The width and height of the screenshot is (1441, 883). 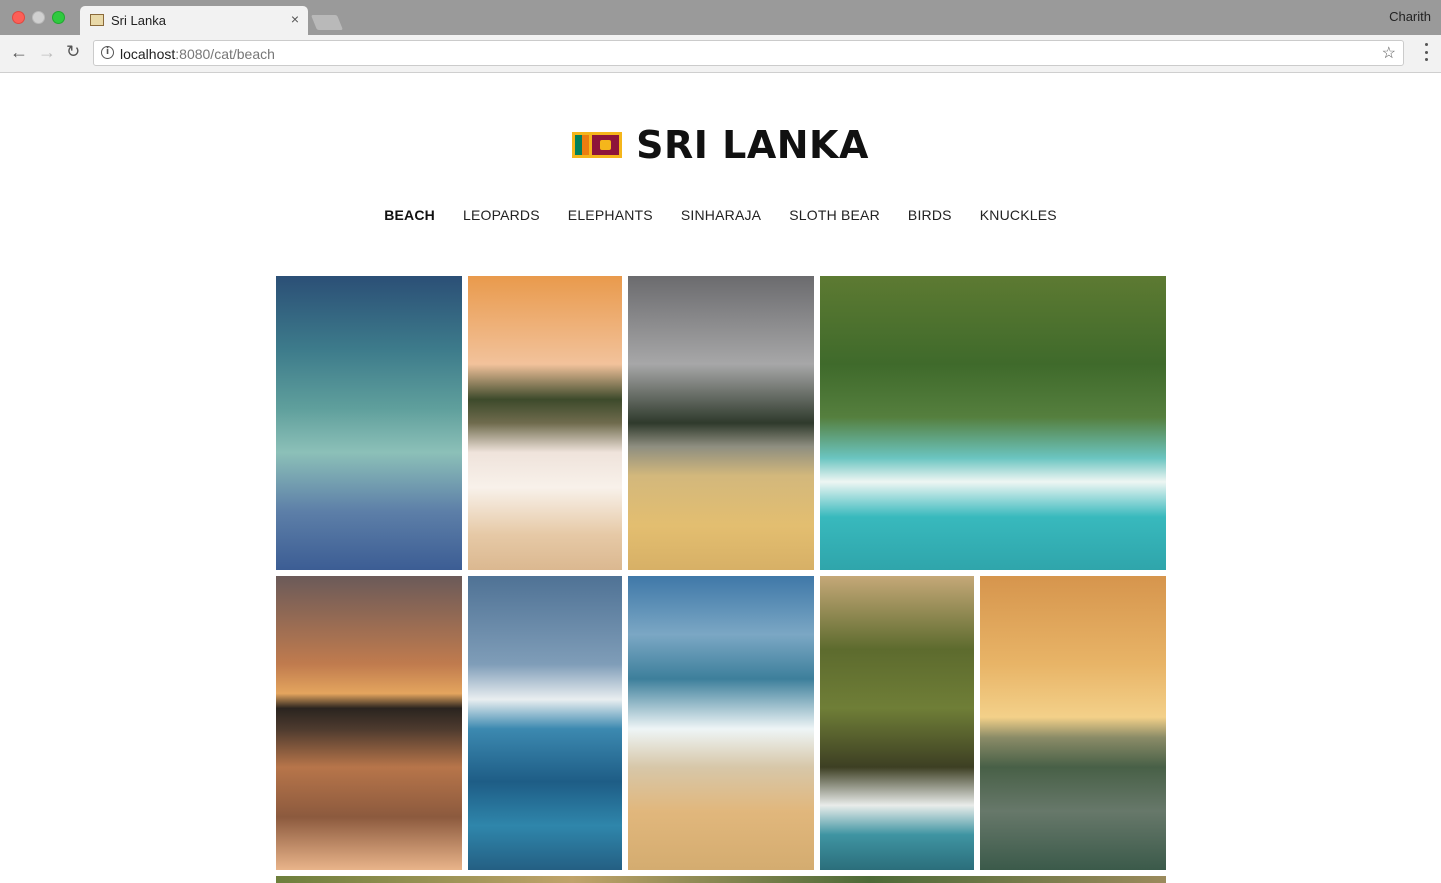 What do you see at coordinates (19, 52) in the screenshot?
I see `back-arrow-icon: ←` at bounding box center [19, 52].